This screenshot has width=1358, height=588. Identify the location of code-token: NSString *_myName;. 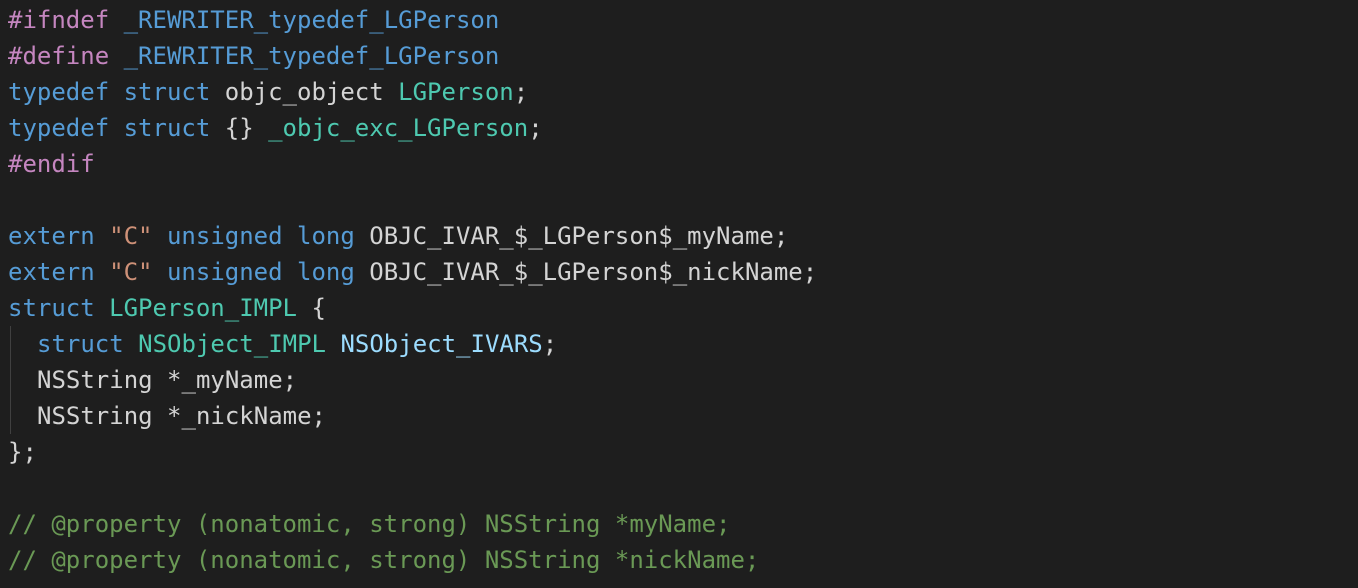
(167, 380).